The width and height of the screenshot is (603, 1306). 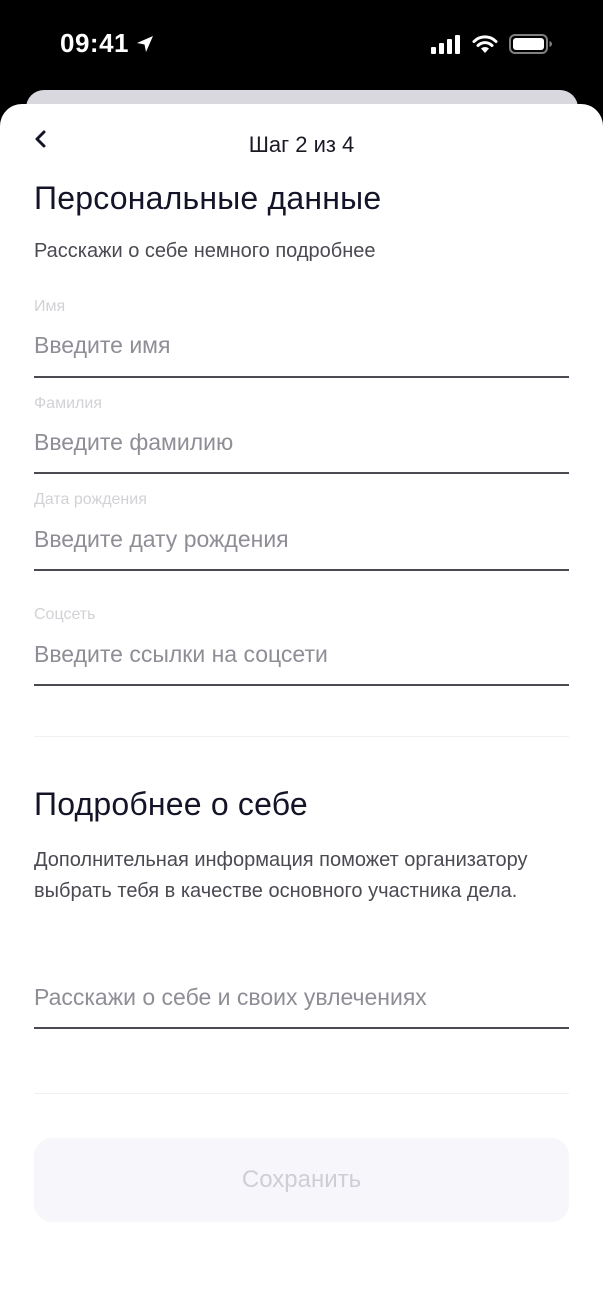 I want to click on wifi-icon, so click(x=485, y=44).